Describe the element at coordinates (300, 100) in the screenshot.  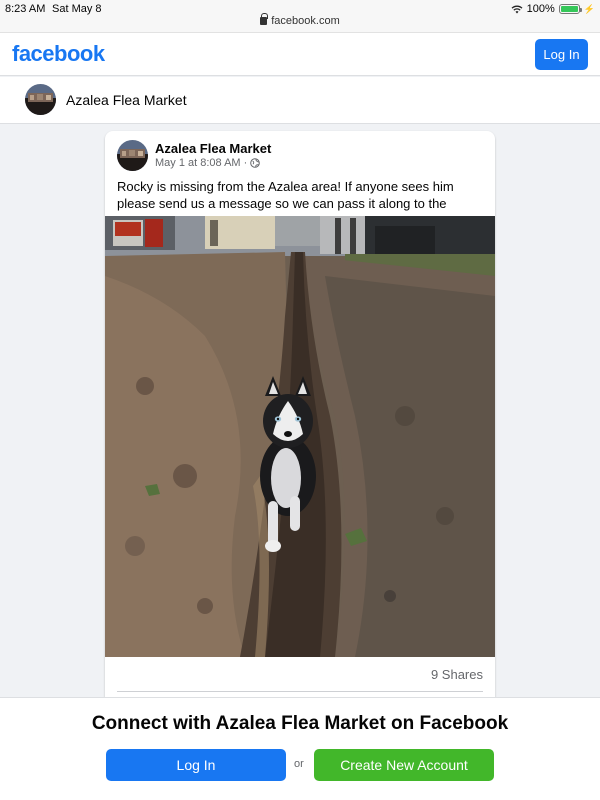
I see `page-header: Azalea Flea Market` at that location.